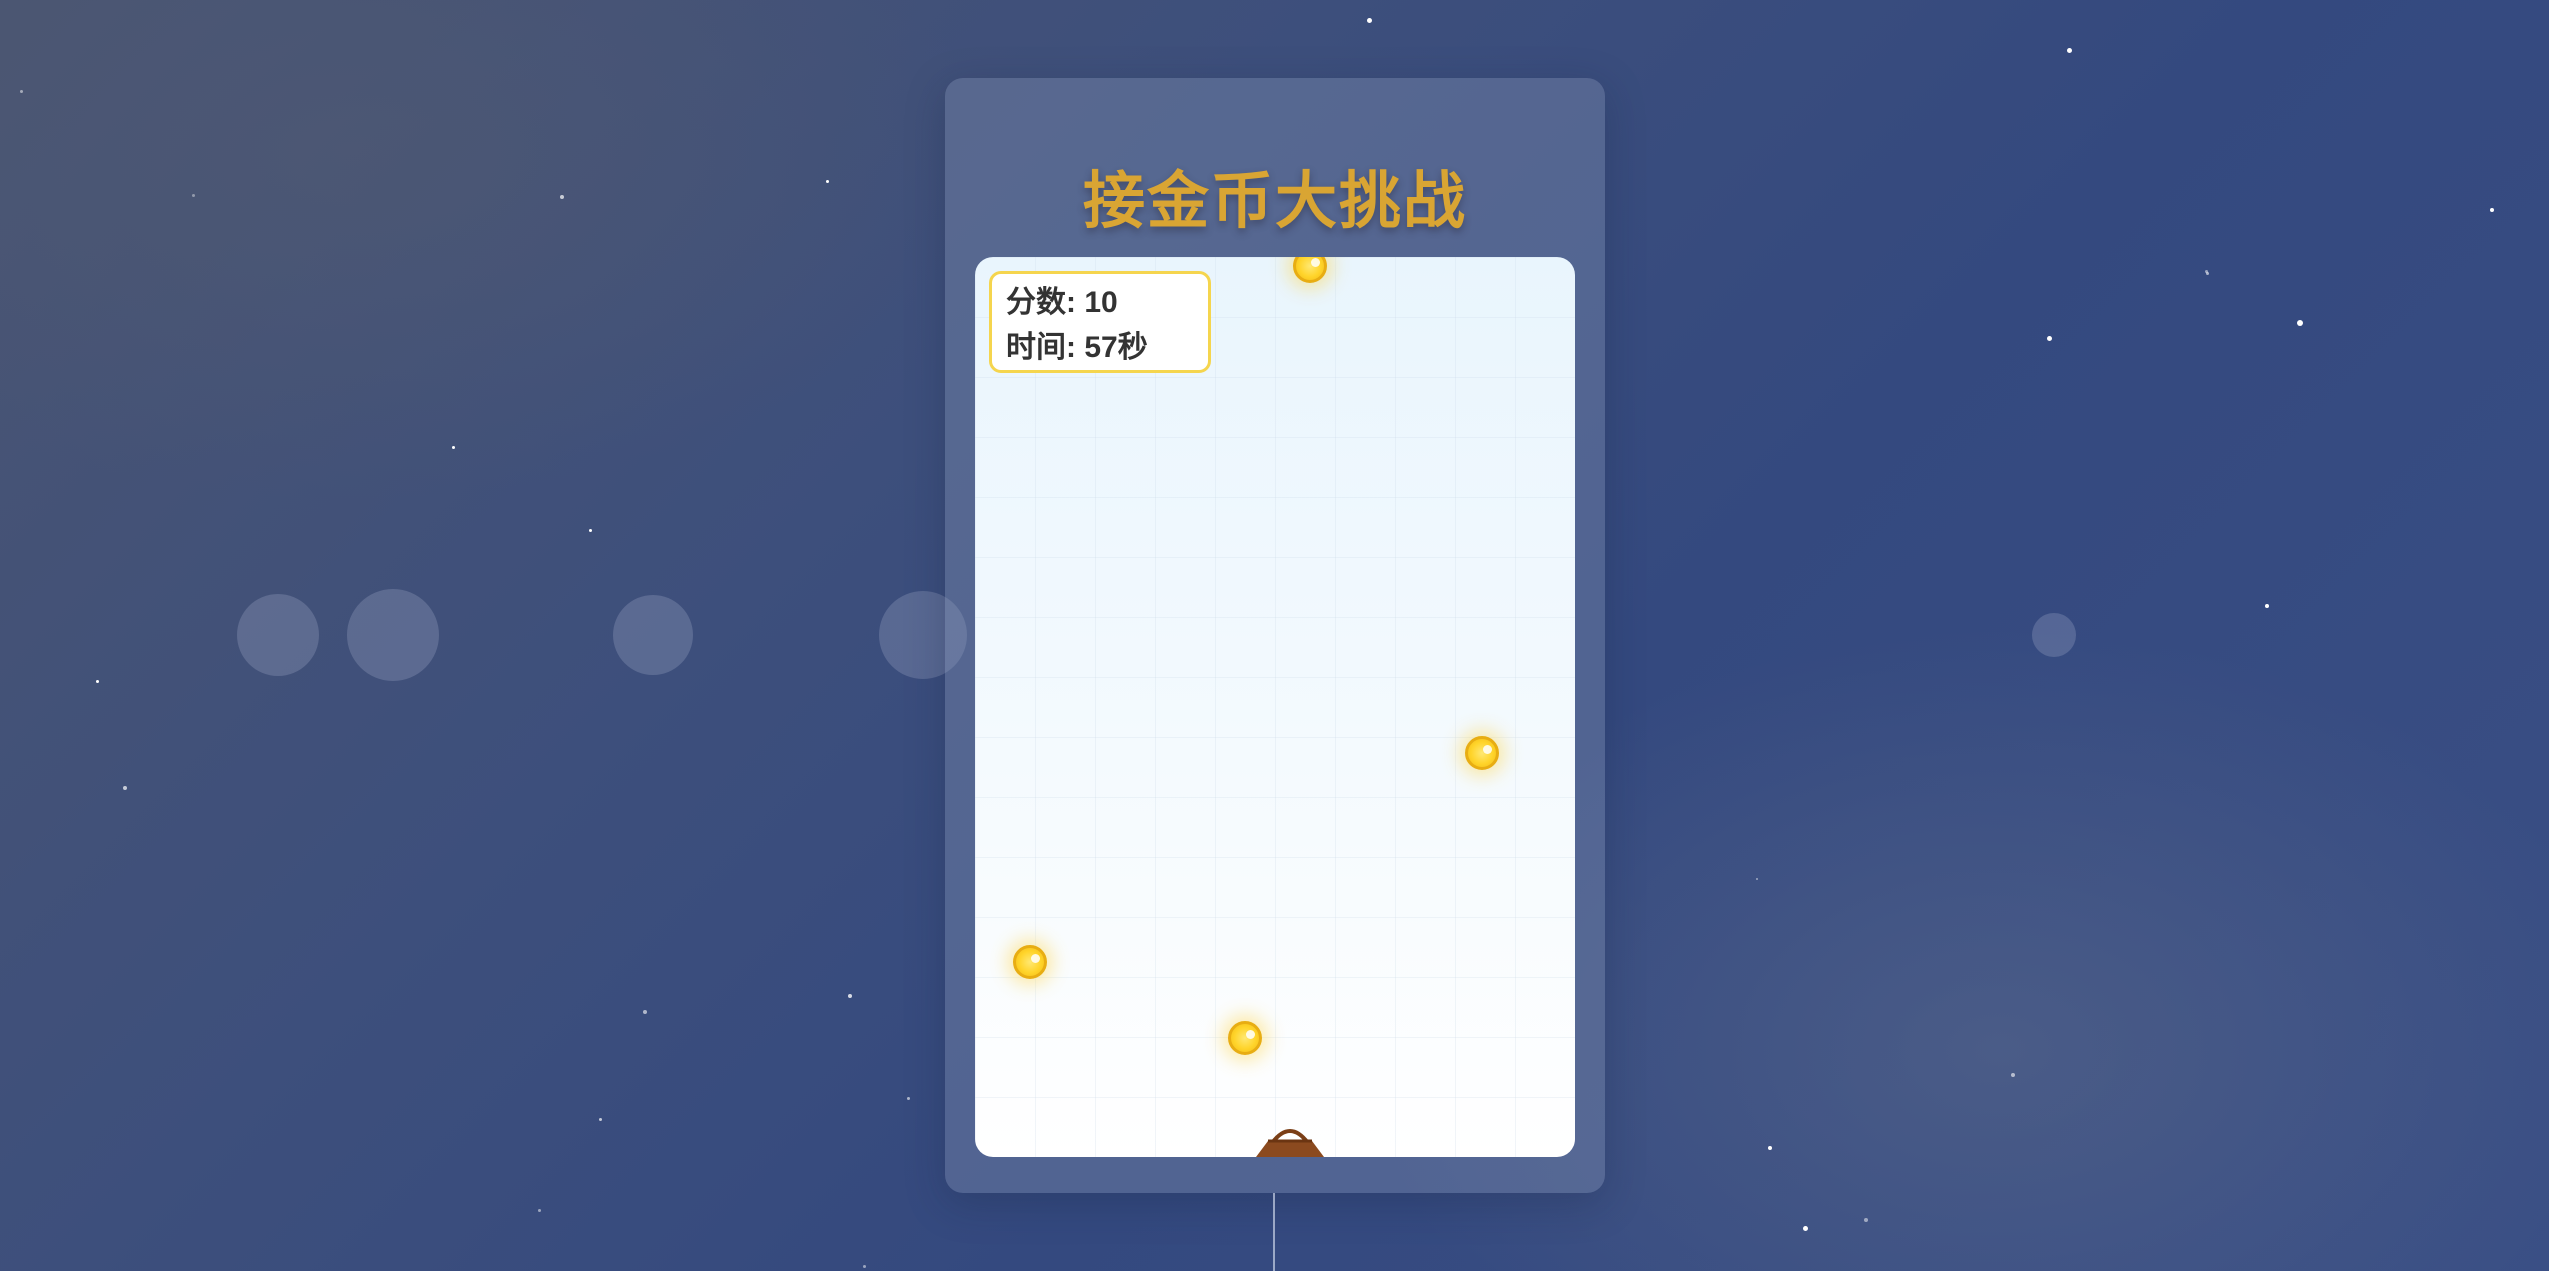 This screenshot has width=2549, height=1271. Describe the element at coordinates (1077, 347) in the screenshot. I see `time-text: 时间: 57秒` at that location.